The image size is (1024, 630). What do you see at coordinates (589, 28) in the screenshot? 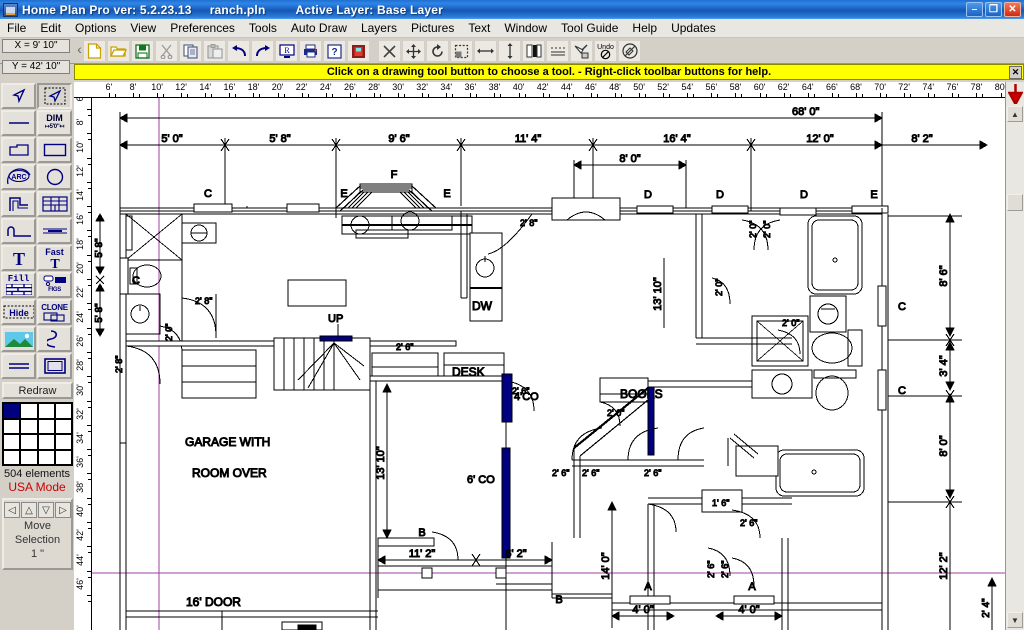
I see `menu-item-tool-guide: Tool Guide` at bounding box center [589, 28].